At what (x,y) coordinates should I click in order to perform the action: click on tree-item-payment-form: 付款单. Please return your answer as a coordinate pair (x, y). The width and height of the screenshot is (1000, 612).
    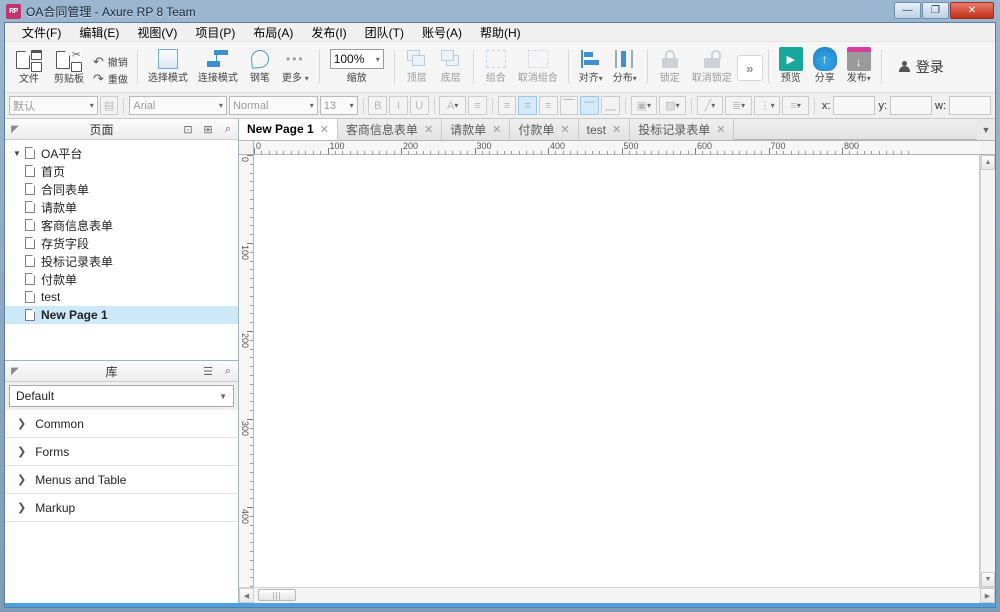
    Looking at the image, I should click on (121, 279).